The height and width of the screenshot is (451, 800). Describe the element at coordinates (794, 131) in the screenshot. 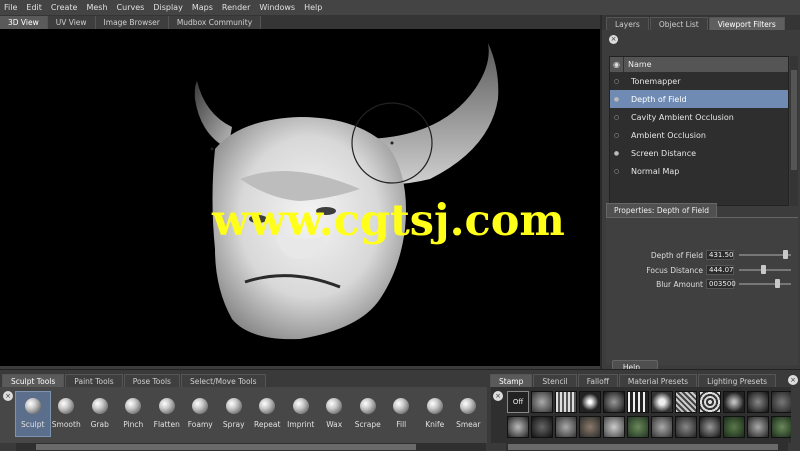

I see `filter-list-scrollbar` at that location.